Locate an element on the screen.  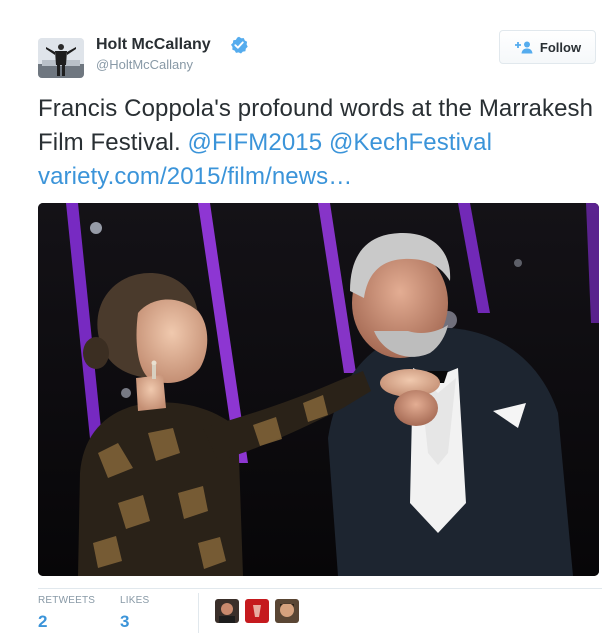
retweets-label: RETWEETS is located at coordinates (67, 600).